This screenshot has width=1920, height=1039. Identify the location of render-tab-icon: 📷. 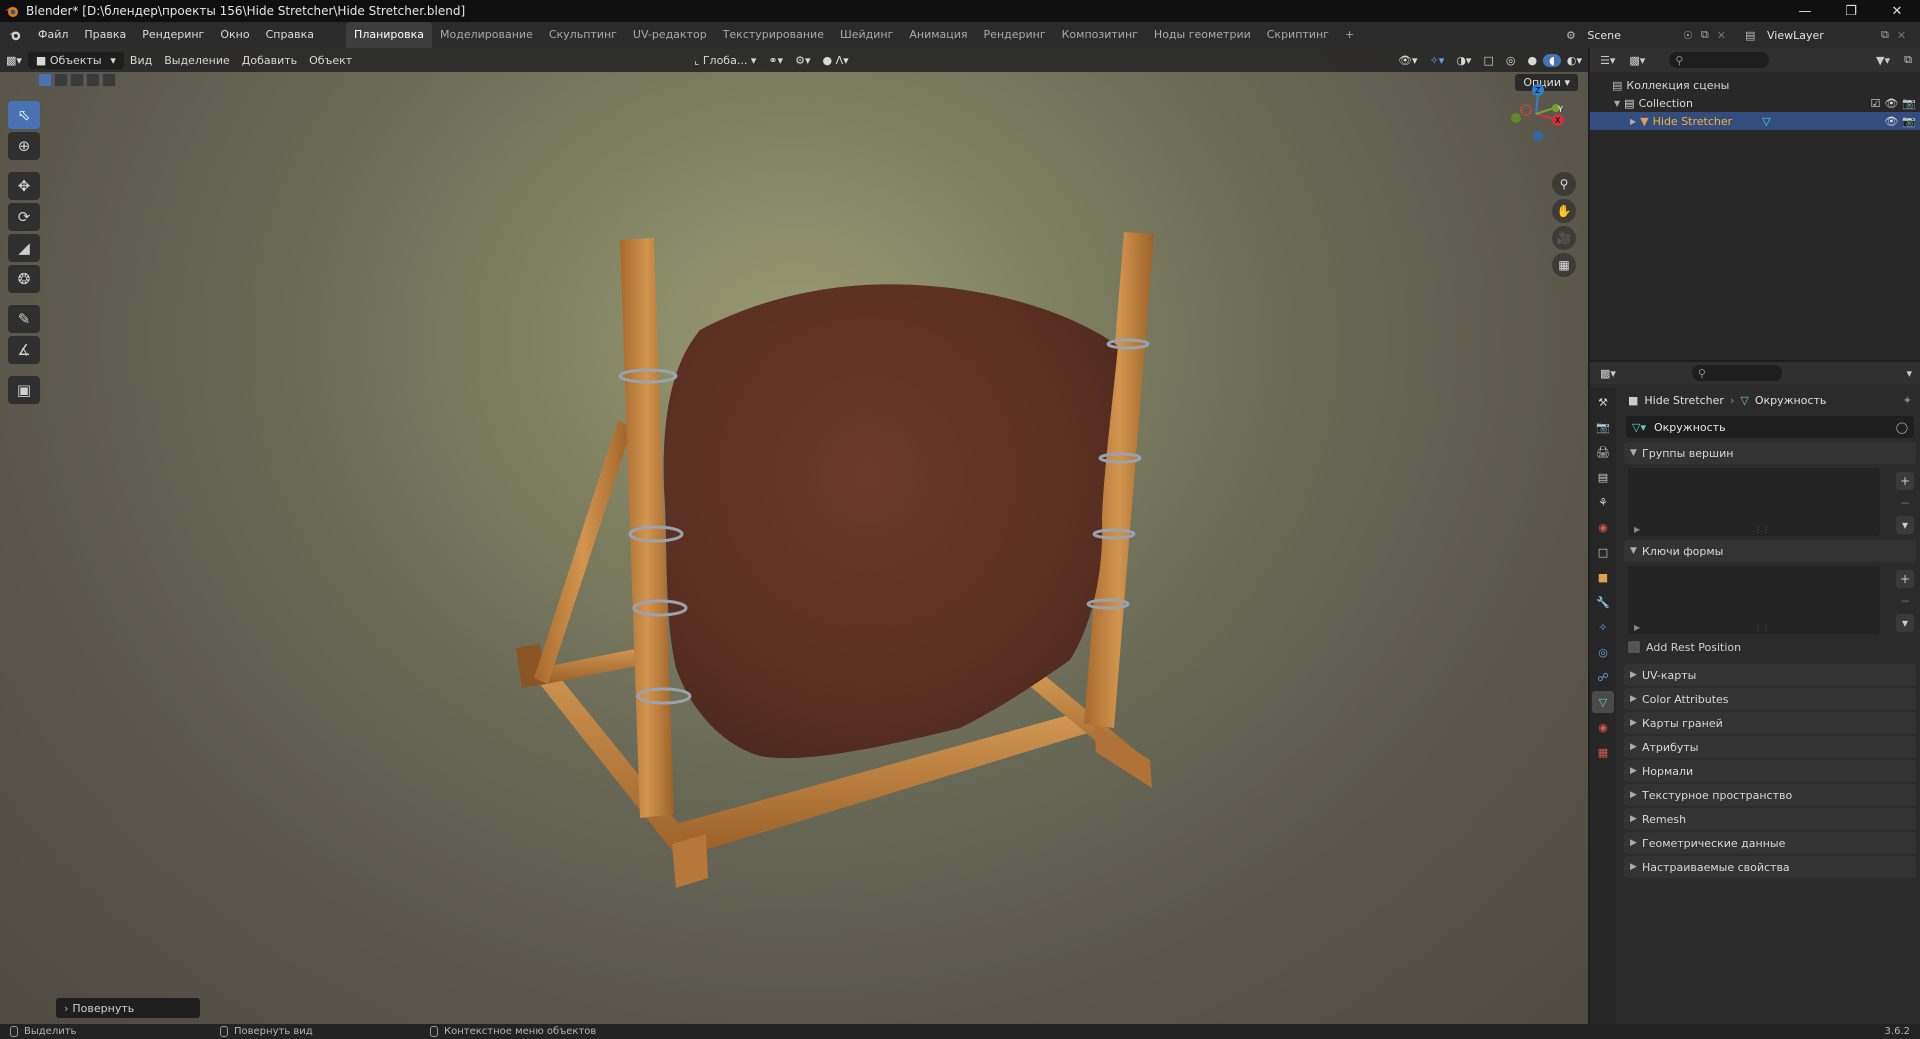
(1603, 427).